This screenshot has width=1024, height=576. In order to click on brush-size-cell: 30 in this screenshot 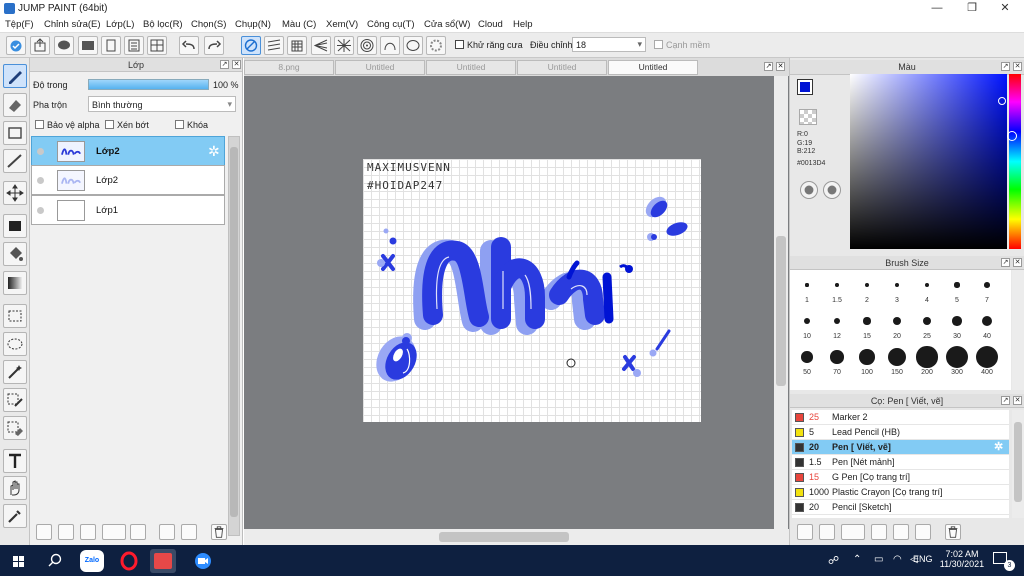, I will do `click(957, 325)`.